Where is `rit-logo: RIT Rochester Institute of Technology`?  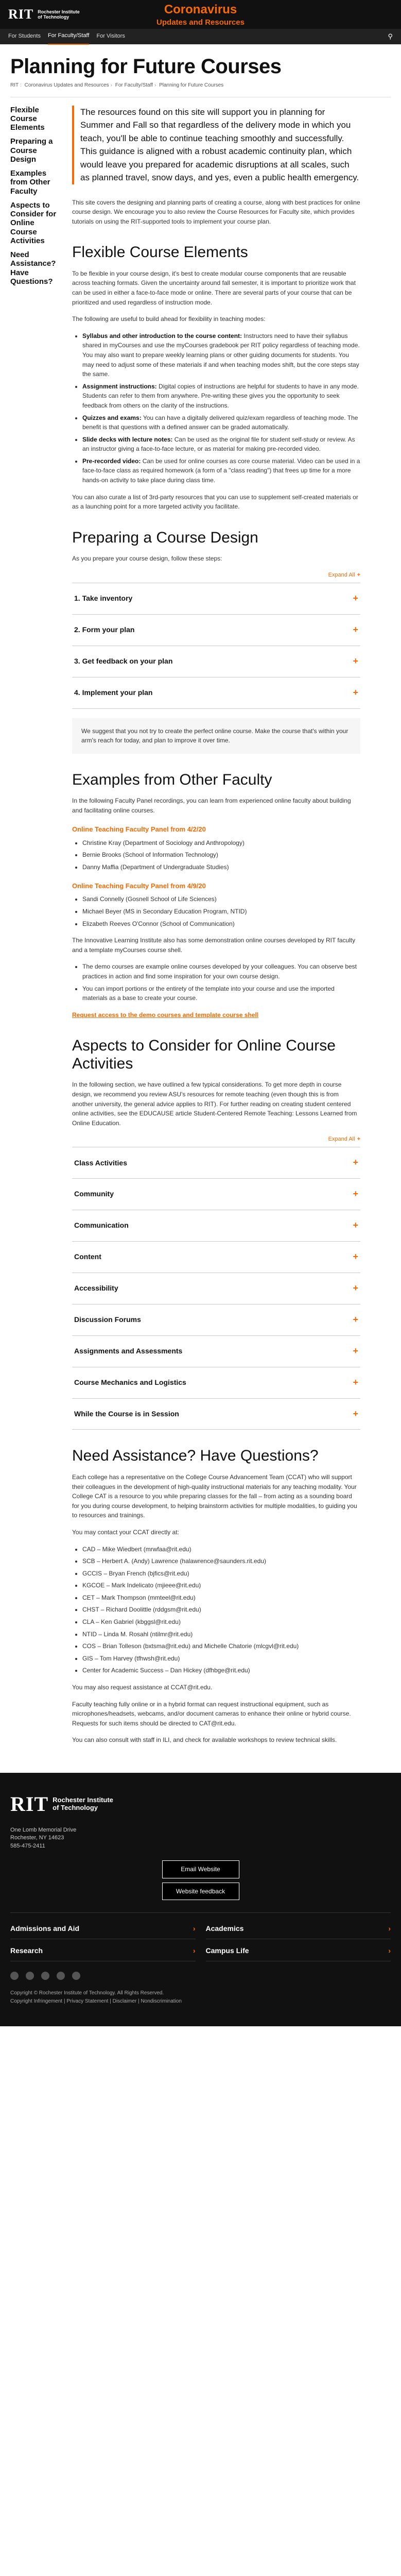 rit-logo: RIT Rochester Institute of Technology is located at coordinates (44, 14).